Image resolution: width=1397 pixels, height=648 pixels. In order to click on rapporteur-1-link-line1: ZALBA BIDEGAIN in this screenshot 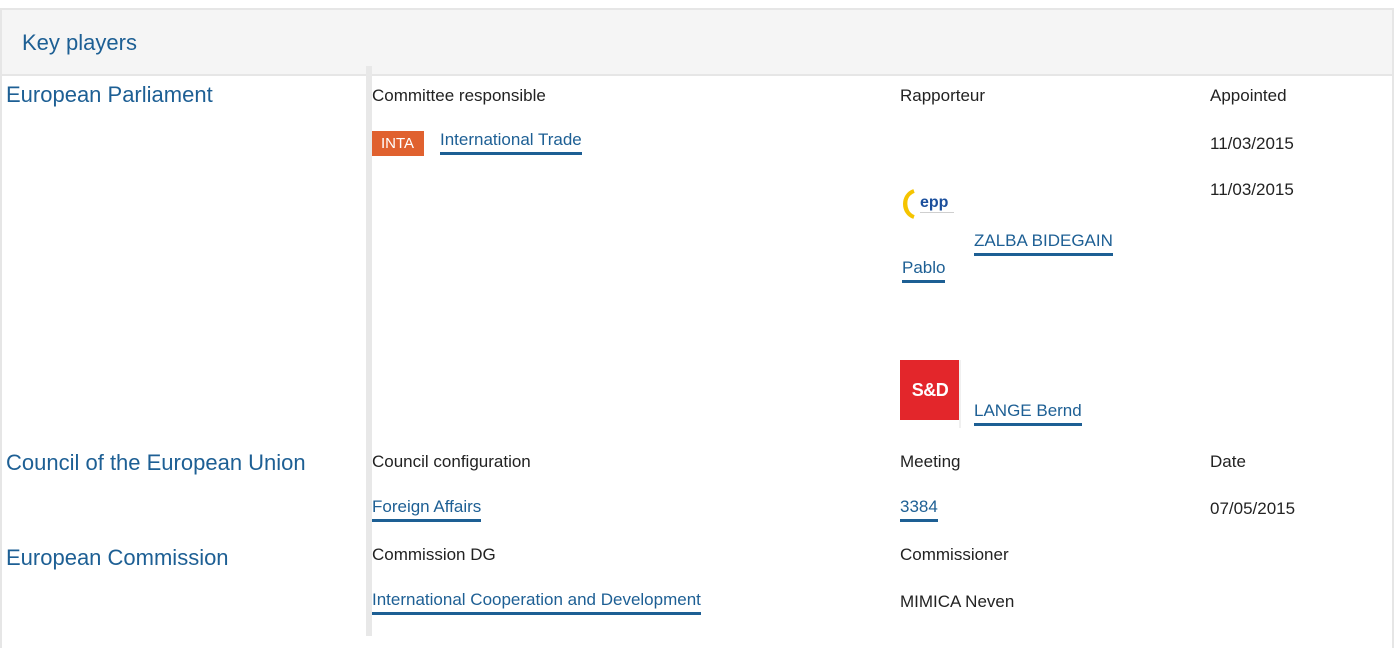, I will do `click(1043, 243)`.